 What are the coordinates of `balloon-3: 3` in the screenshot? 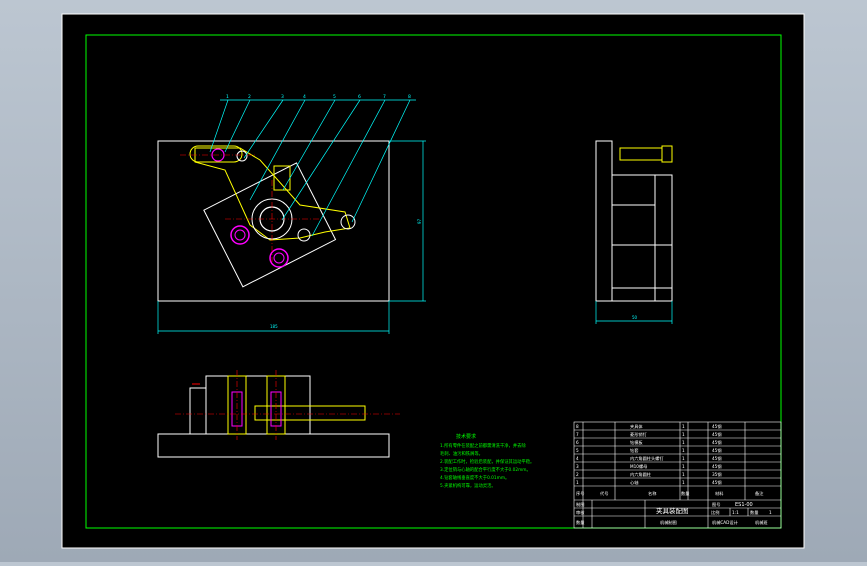 It's located at (282, 97).